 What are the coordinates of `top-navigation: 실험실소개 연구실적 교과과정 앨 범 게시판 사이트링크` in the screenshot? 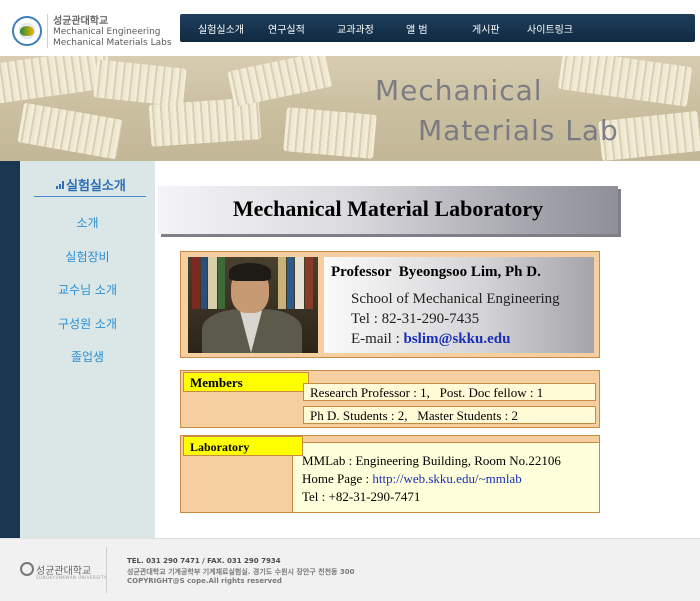 It's located at (437, 28).